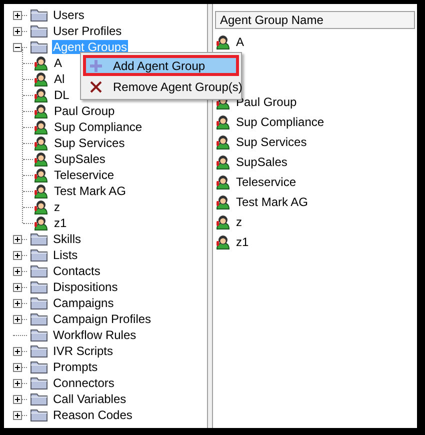  Describe the element at coordinates (95, 335) in the screenshot. I see `tree-item: Workflow Rules` at that location.